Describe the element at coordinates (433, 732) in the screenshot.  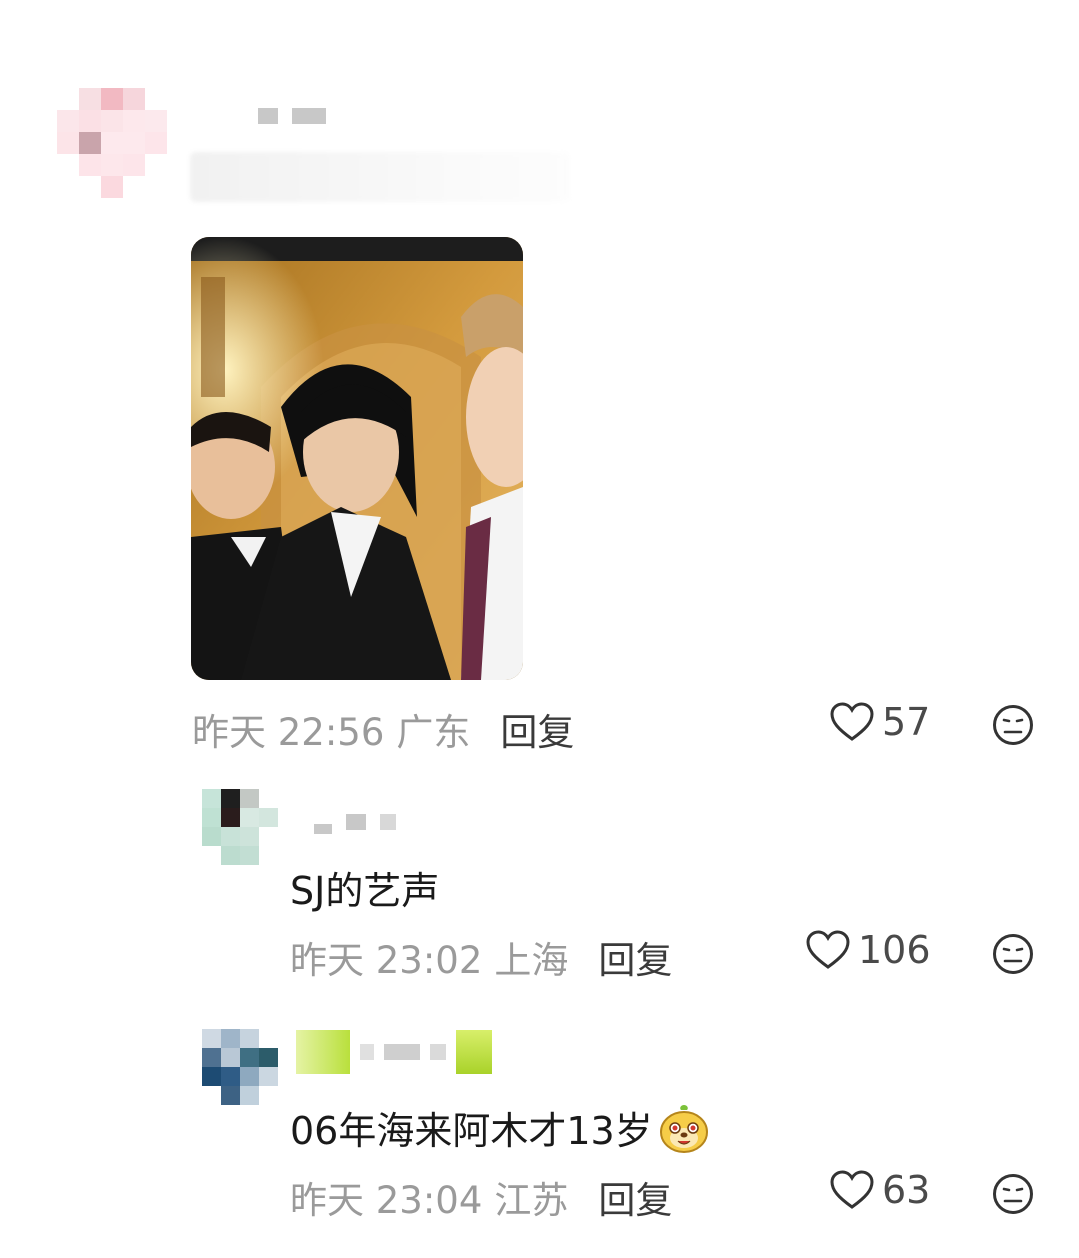
I see `comment-location: 广东` at that location.